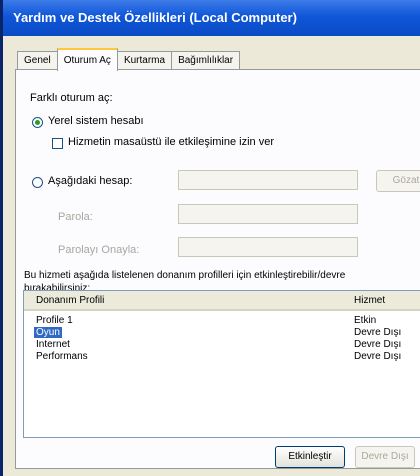  Describe the element at coordinates (37, 60) in the screenshot. I see `tab-general: Genel` at that location.